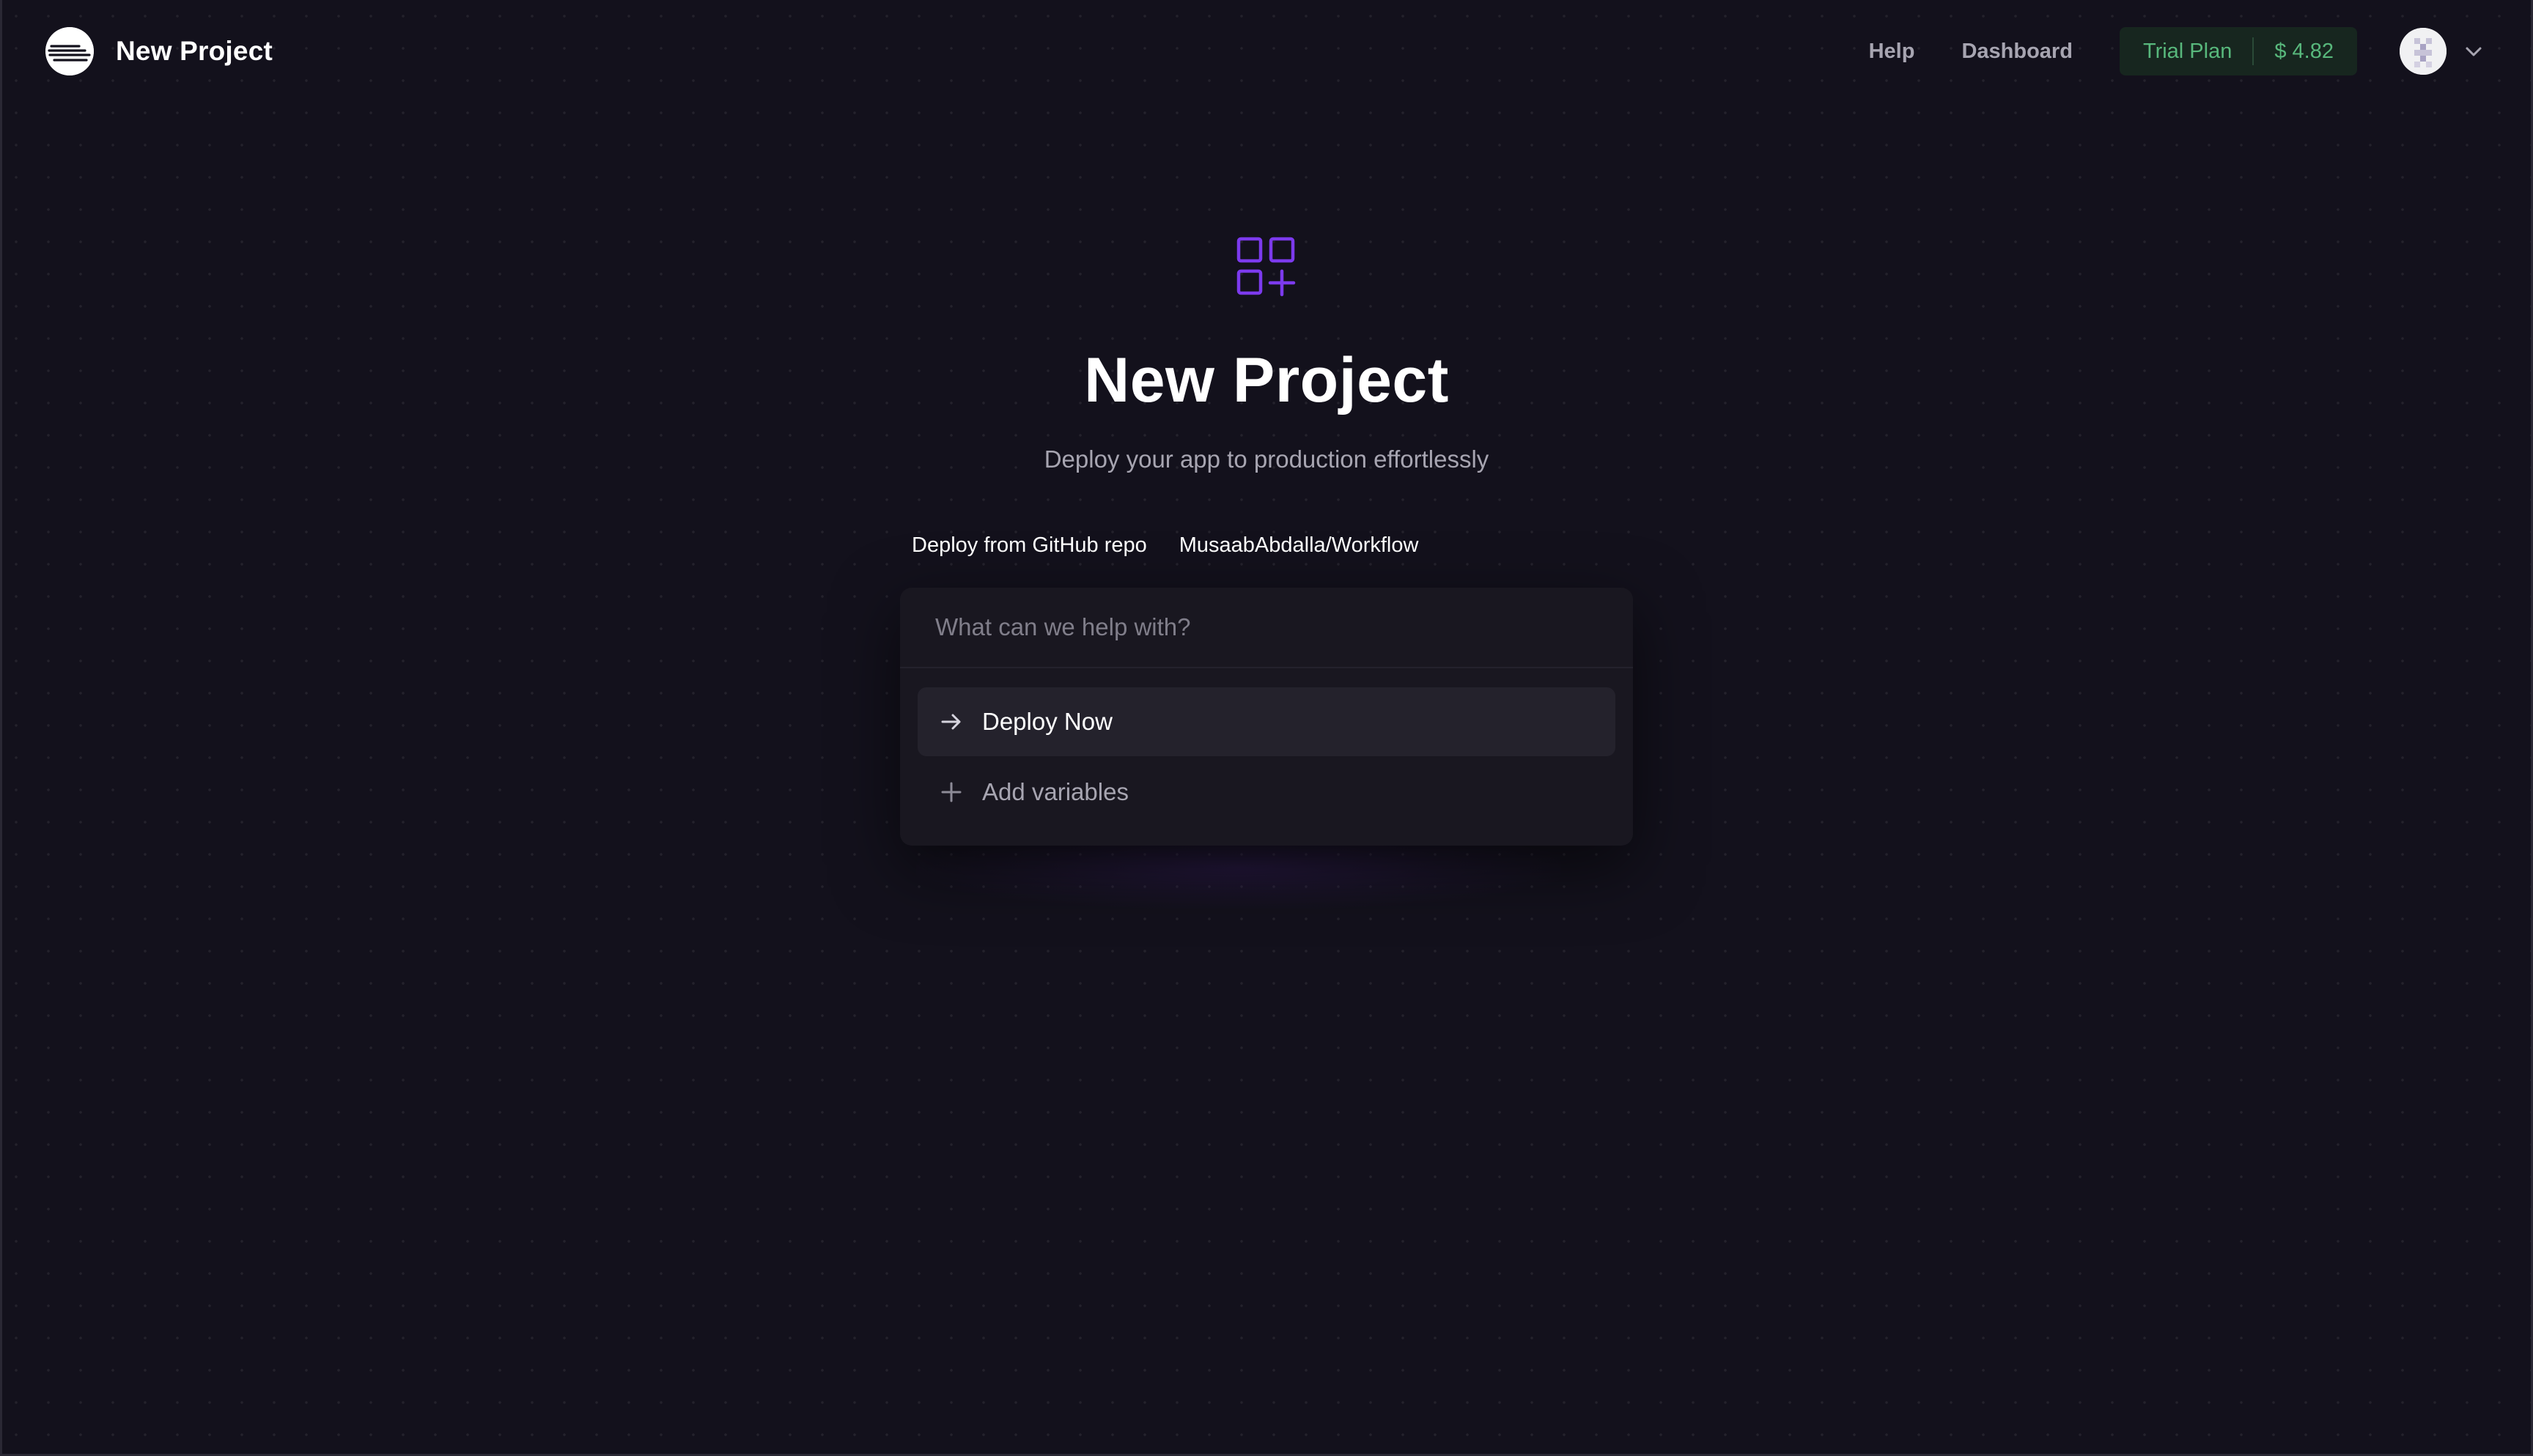  Describe the element at coordinates (1266, 628) in the screenshot. I see `command-search-input` at that location.